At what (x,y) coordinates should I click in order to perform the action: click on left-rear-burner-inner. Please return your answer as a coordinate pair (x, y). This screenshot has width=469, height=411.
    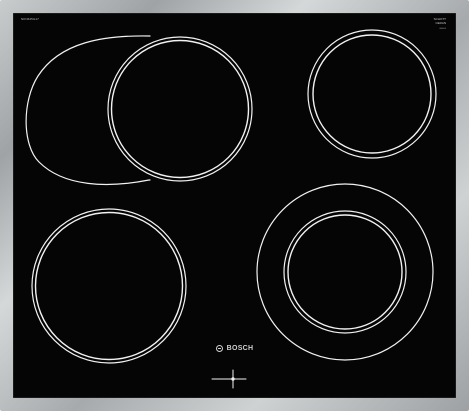
    Looking at the image, I should click on (109, 286).